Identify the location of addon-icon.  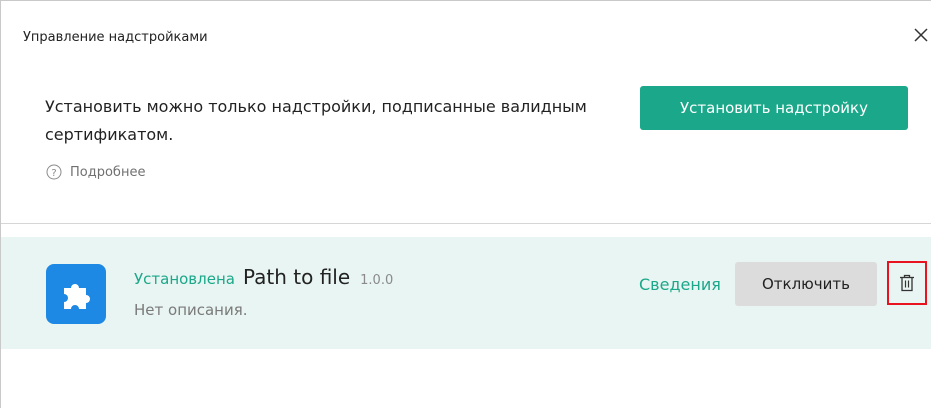
(76, 294).